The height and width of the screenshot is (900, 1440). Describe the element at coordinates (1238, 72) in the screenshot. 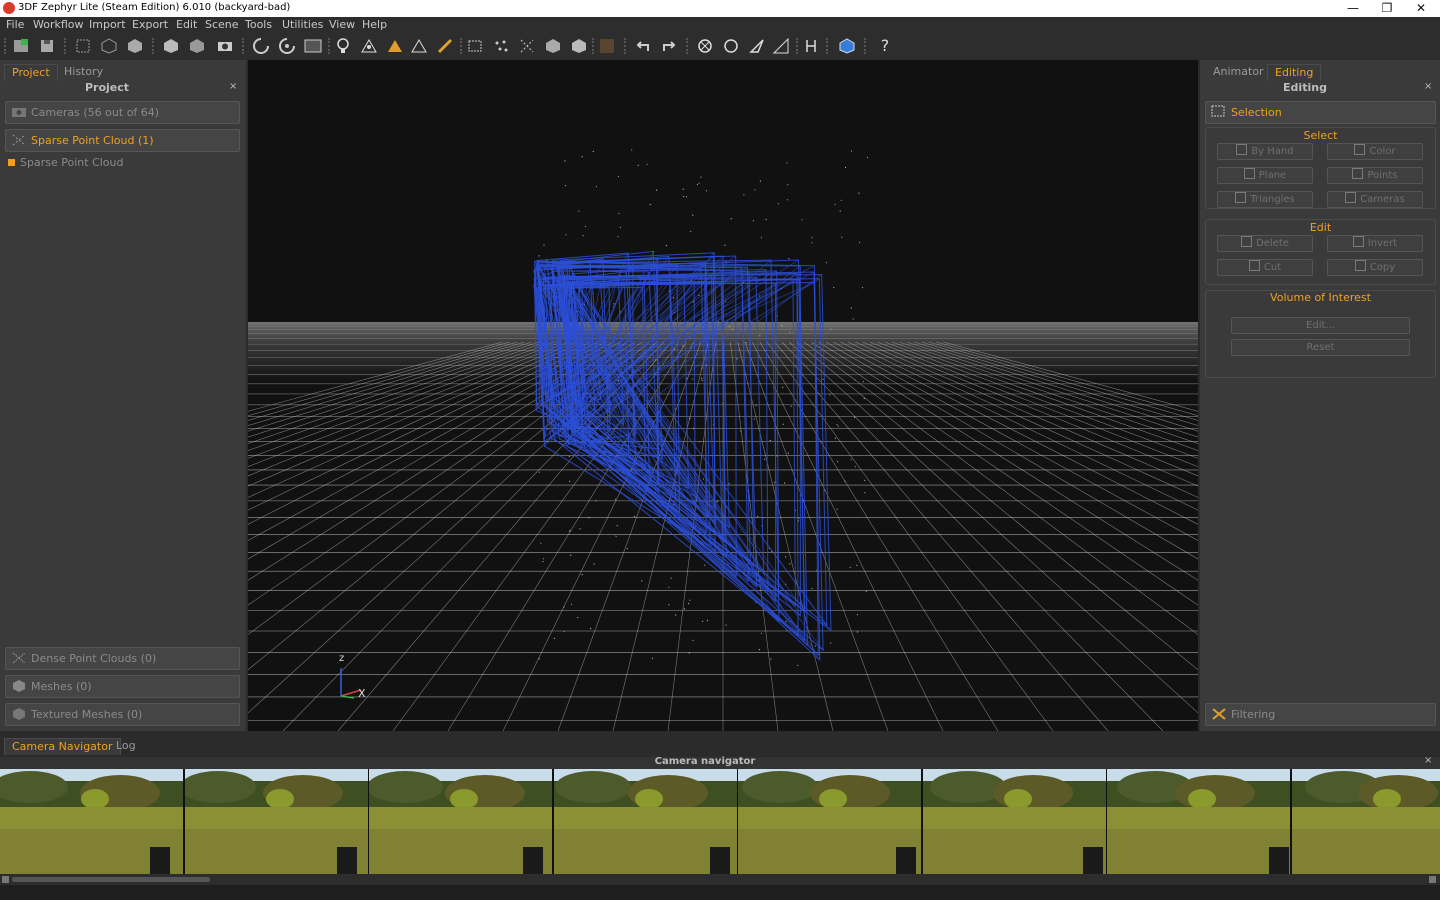

I see `tab-animator: Animator` at that location.